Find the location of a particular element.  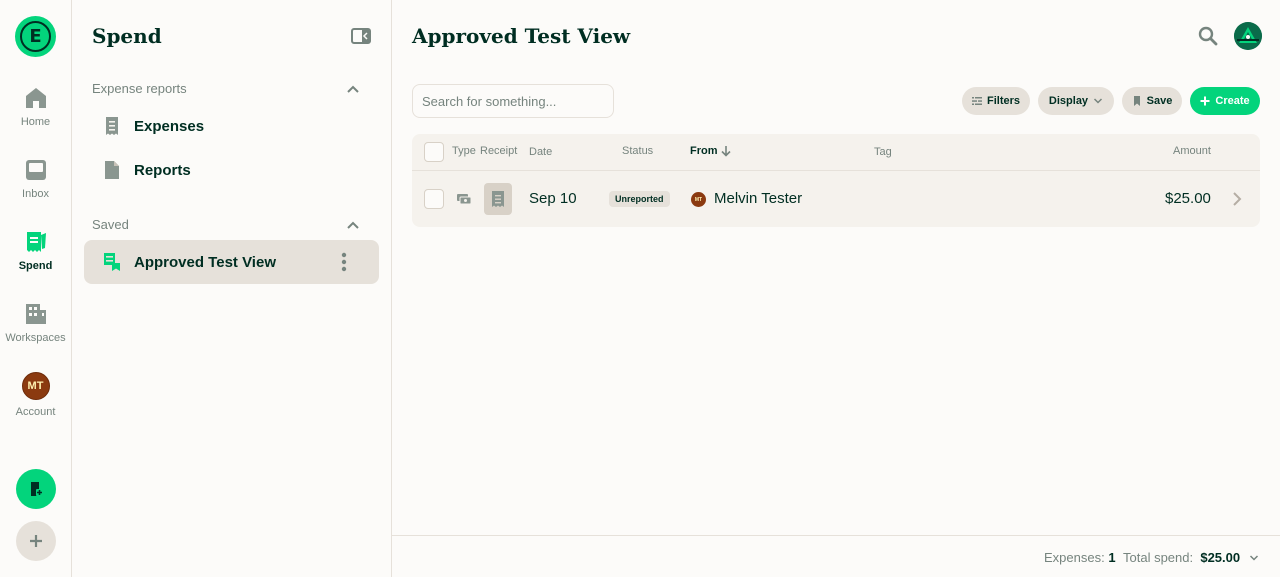

nav-inbox-label: Inbox is located at coordinates (35, 194).